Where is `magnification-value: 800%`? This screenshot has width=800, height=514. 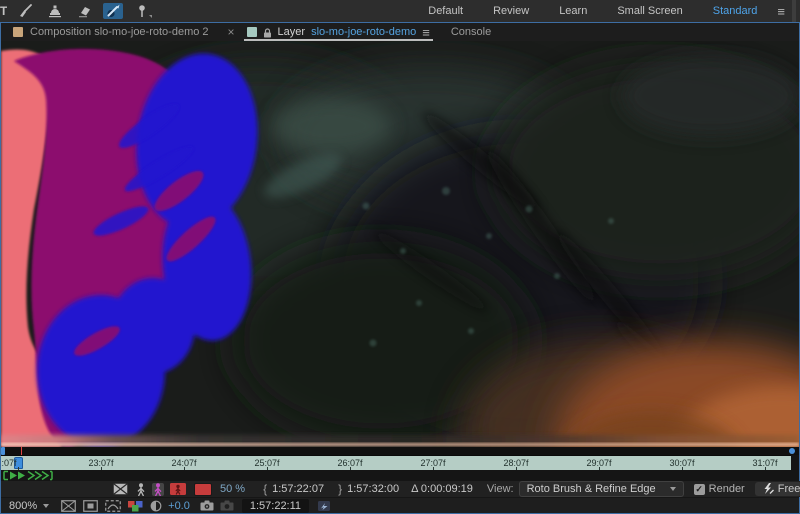 magnification-value: 800% is located at coordinates (23, 506).